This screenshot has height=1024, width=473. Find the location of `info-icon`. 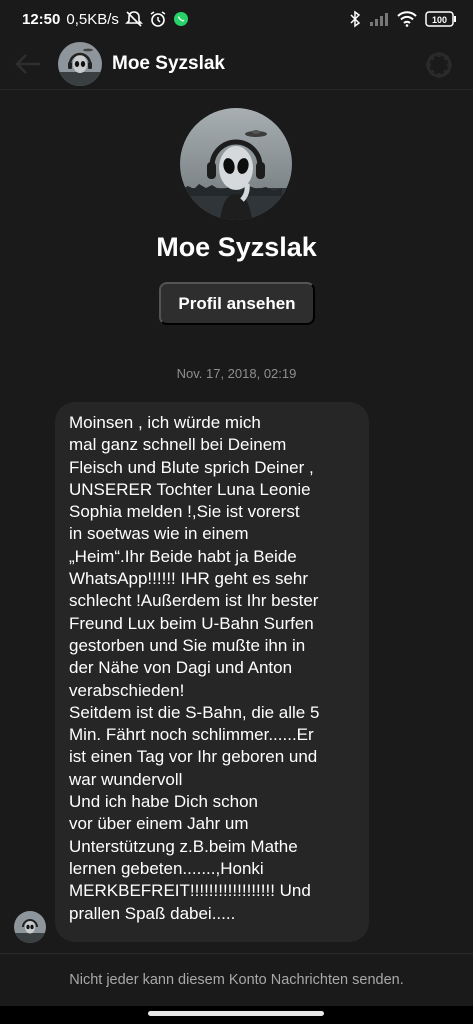

info-icon is located at coordinates (439, 65).